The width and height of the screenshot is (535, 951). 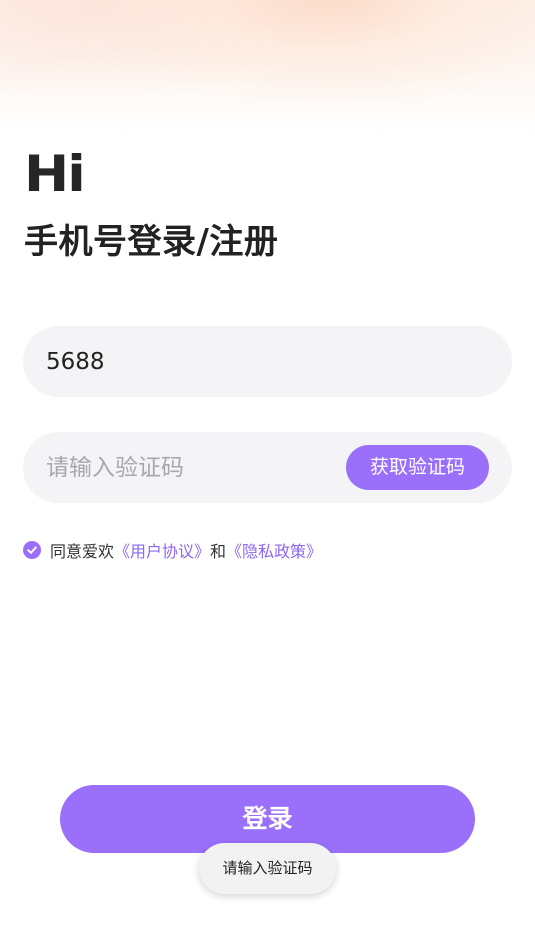 I want to click on code-field-container: 获取验证码, so click(x=267, y=467).